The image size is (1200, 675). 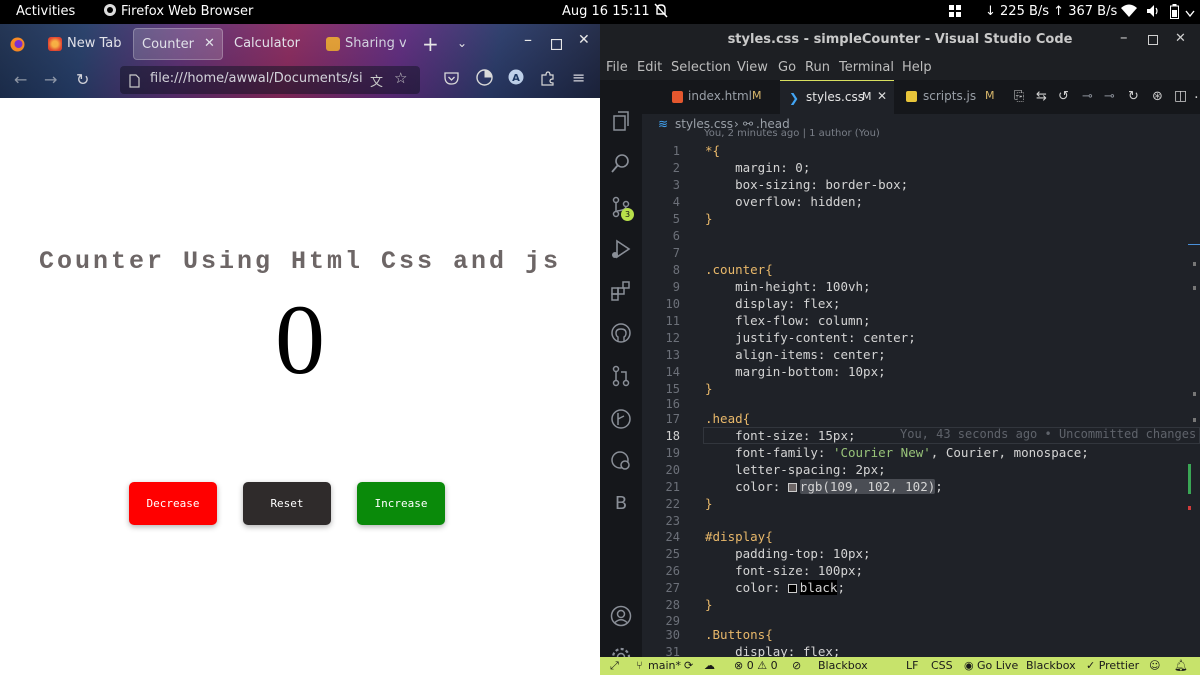 I want to click on tab-new-tab: New Tab, so click(x=86, y=44).